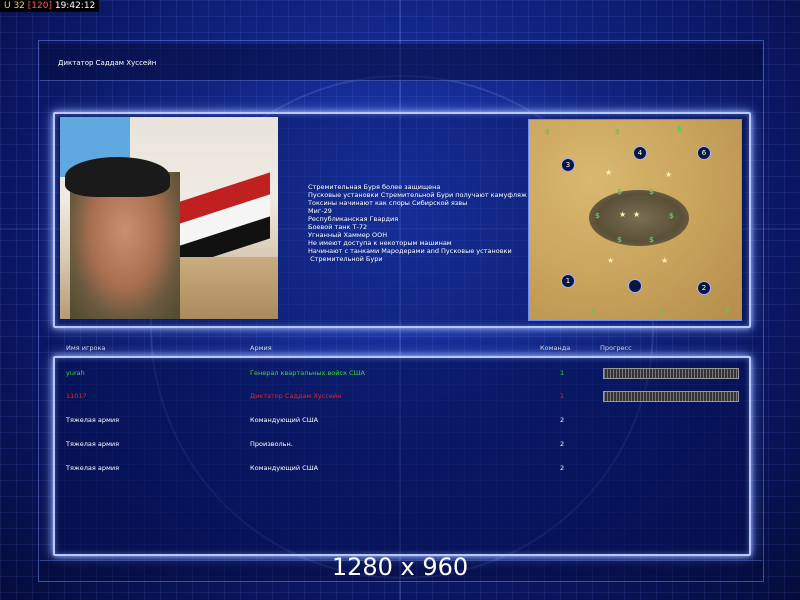 The height and width of the screenshot is (600, 800). I want to click on start-position-3: 3, so click(568, 165).